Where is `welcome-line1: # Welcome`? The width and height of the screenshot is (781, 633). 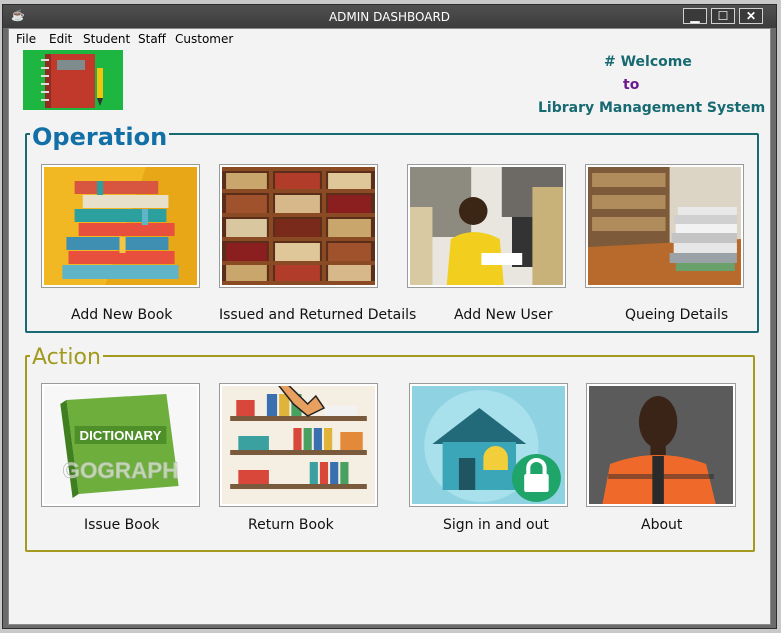
welcome-line1: # Welcome is located at coordinates (648, 62).